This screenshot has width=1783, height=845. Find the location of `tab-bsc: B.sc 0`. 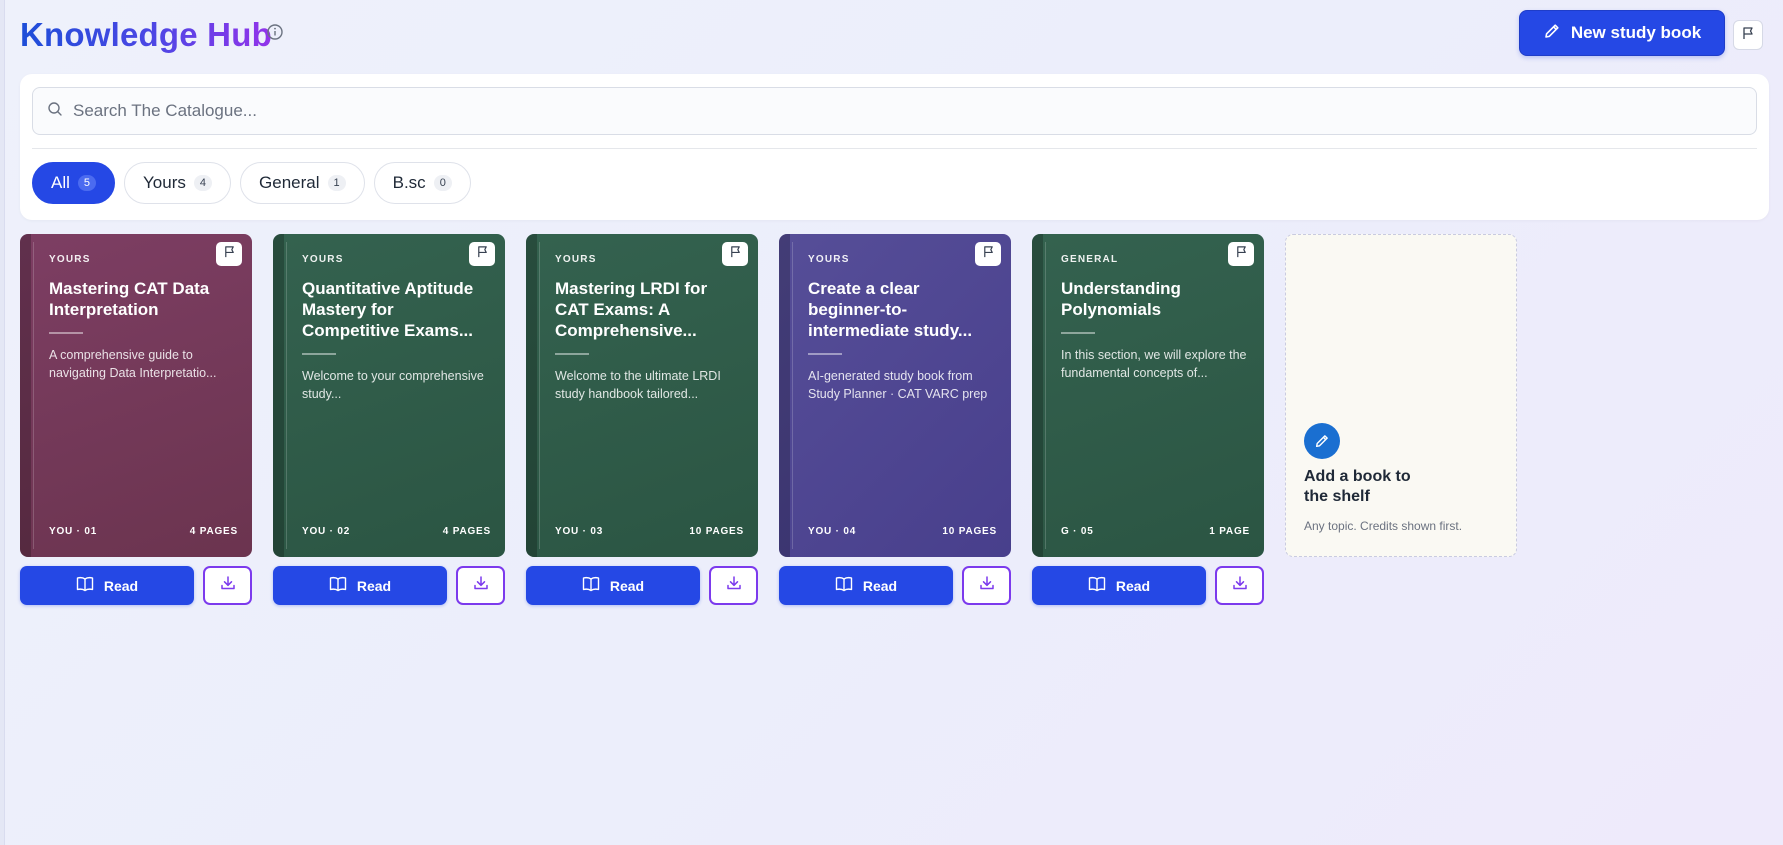

tab-bsc: B.sc 0 is located at coordinates (422, 183).